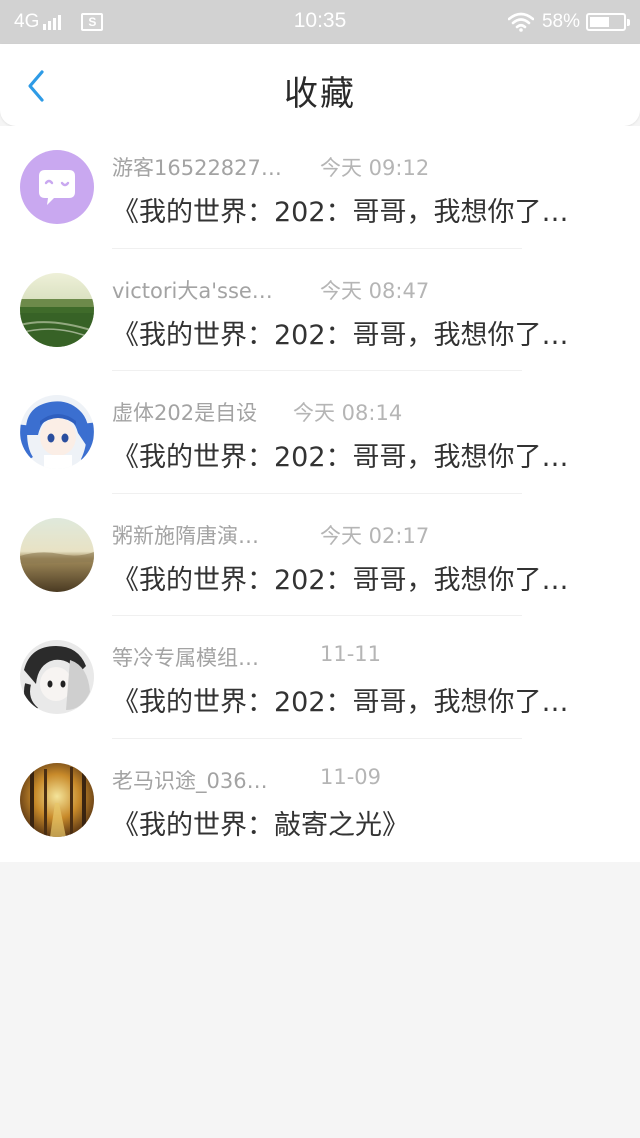 The image size is (640, 1138). I want to click on sunset-landscape-avatar, so click(57, 554).